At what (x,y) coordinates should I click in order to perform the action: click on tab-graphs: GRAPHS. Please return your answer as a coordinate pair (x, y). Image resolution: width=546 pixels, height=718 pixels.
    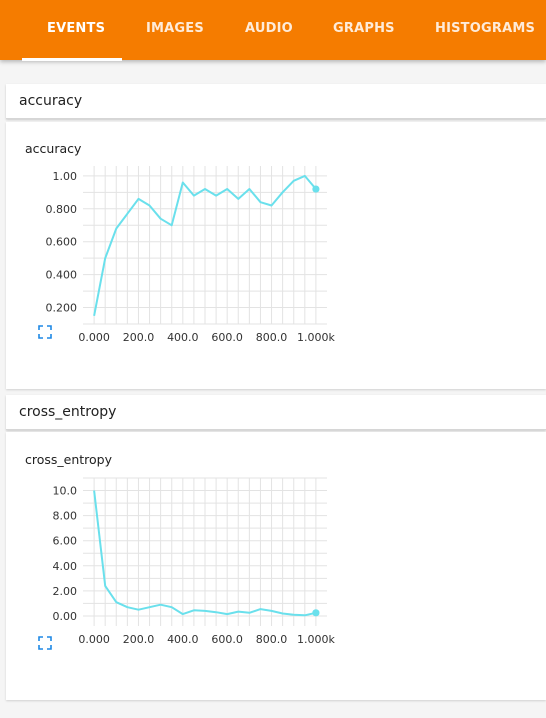
    Looking at the image, I should click on (364, 30).